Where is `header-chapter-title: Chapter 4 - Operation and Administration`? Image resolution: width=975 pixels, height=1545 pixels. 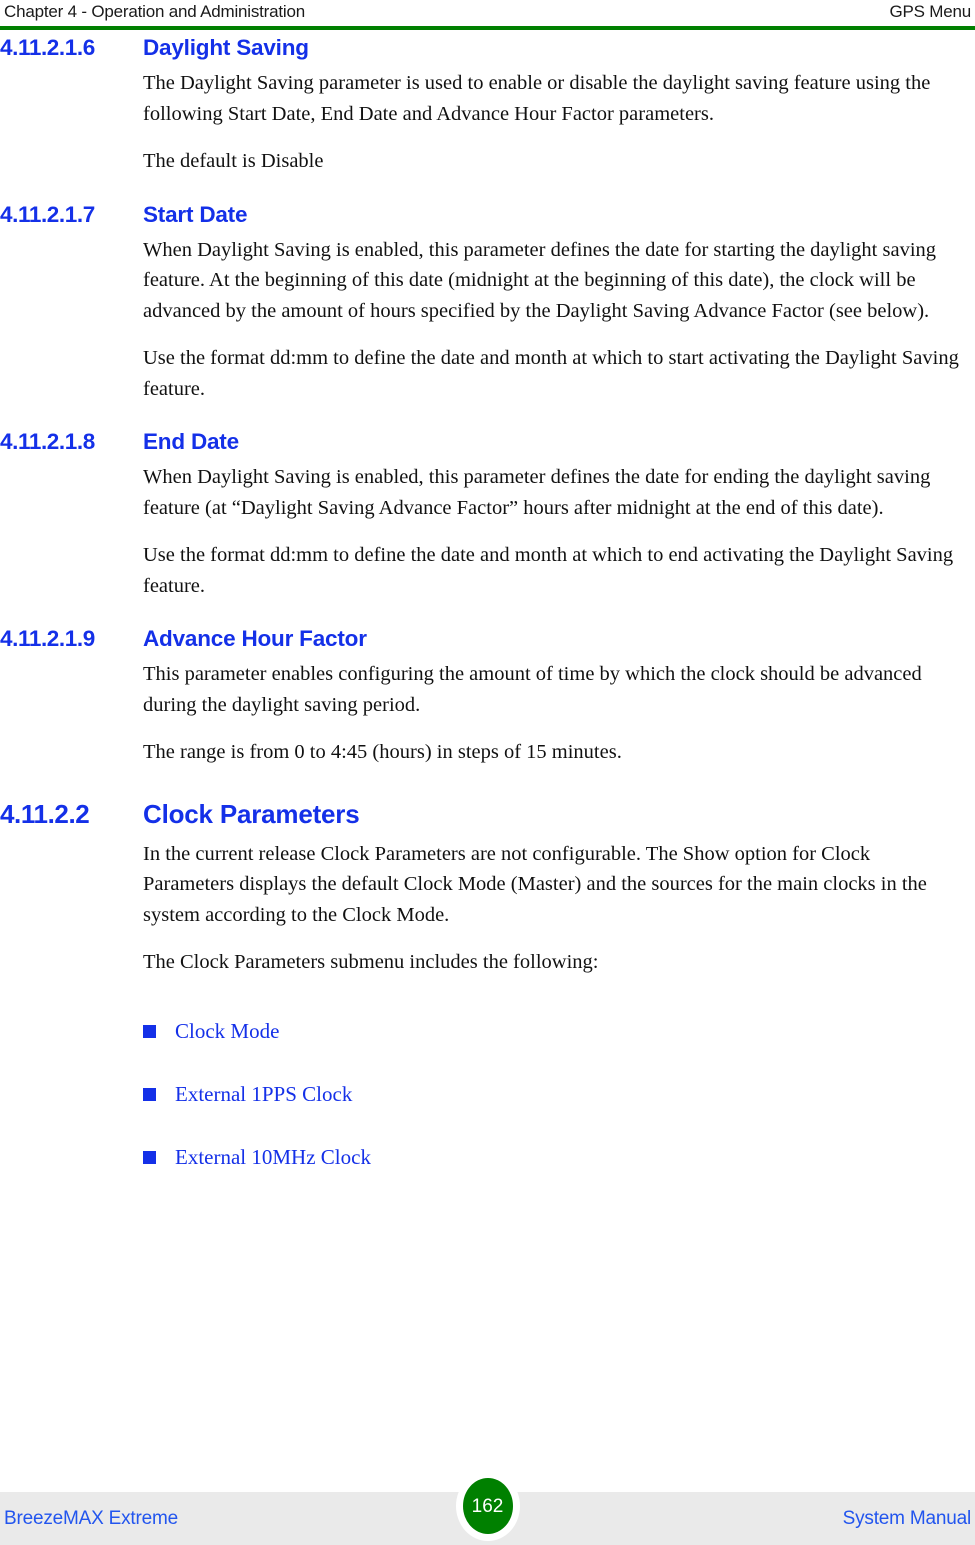 header-chapter-title: Chapter 4 - Operation and Administration is located at coordinates (155, 11).